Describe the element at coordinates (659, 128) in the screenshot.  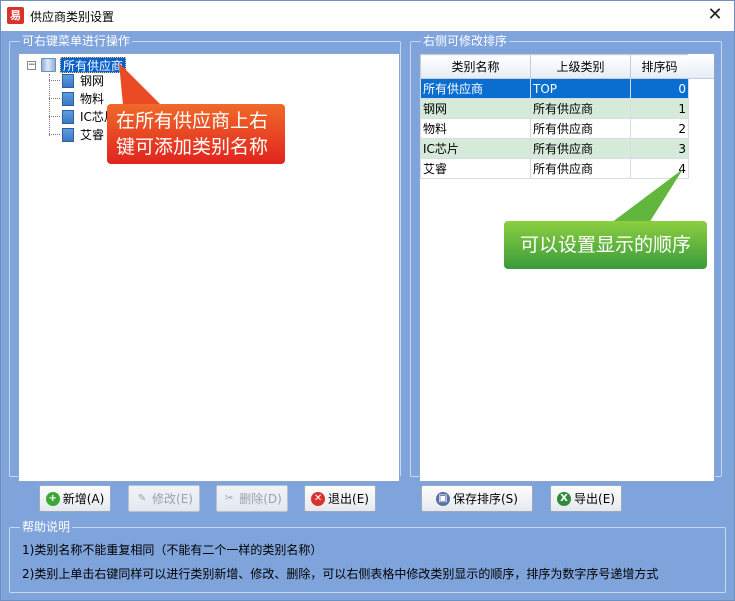
I see `cell-order: 2` at that location.